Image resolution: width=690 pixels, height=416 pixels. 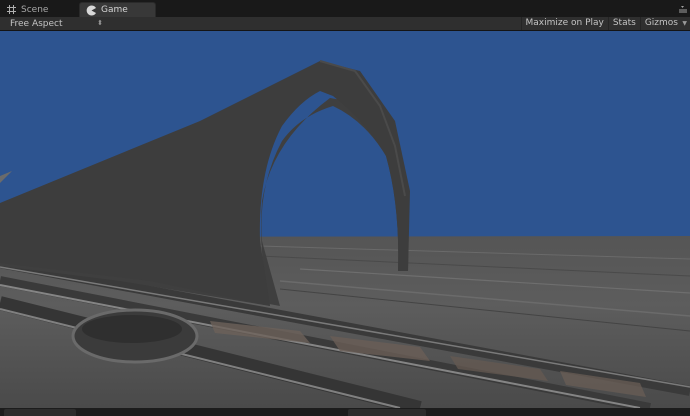 I want to click on tab-game: Game, so click(x=117, y=9).